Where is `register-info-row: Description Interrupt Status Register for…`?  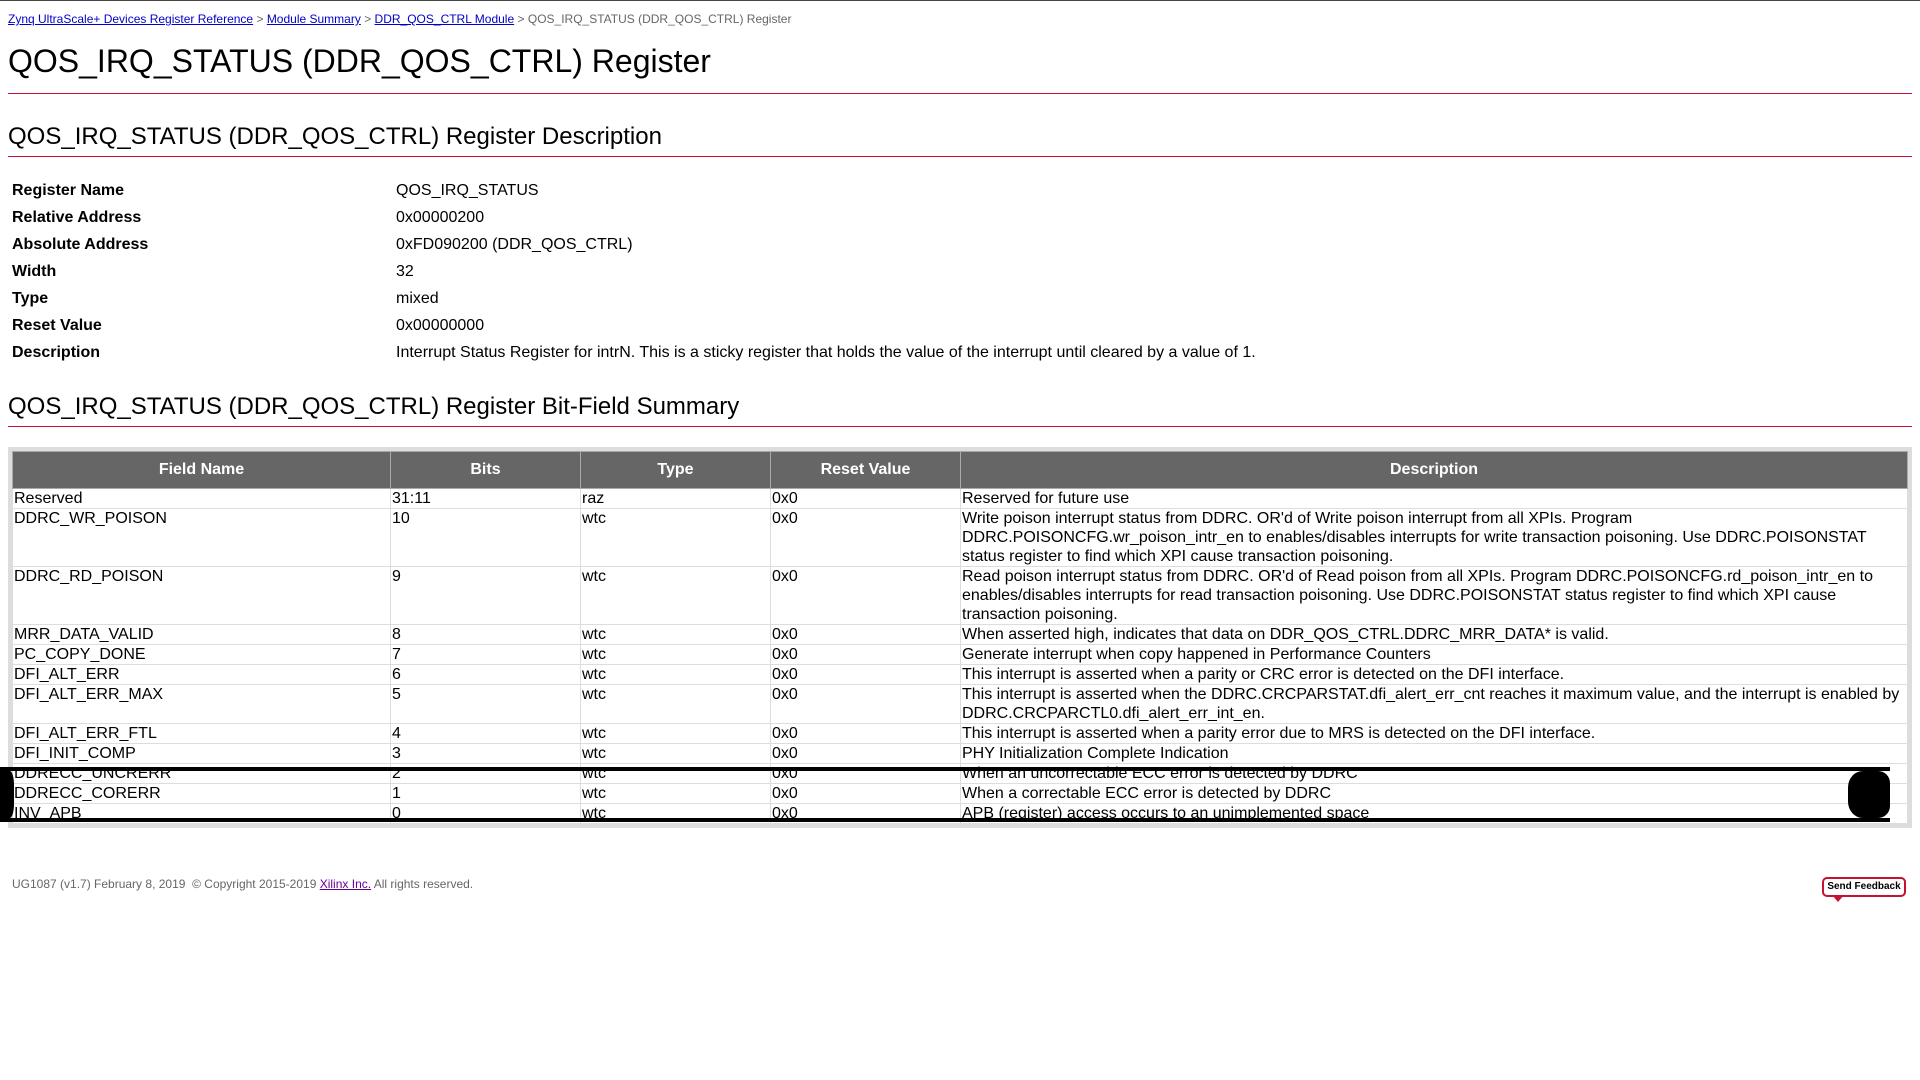
register-info-row: Description Interrupt Status Register for… is located at coordinates (632, 352).